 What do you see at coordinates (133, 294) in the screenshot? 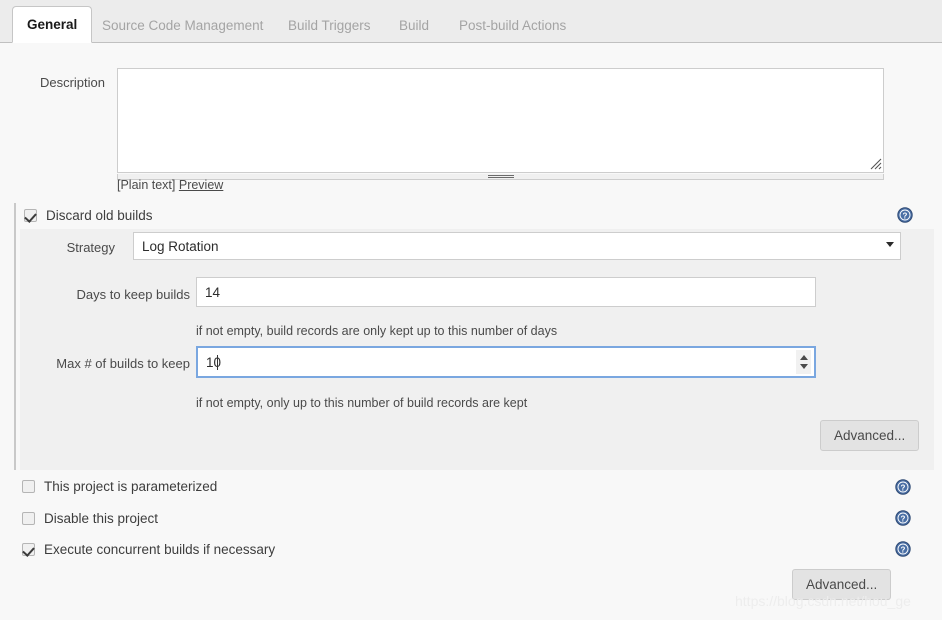
I see `days-to-keep-builds-label: Days to keep builds` at bounding box center [133, 294].